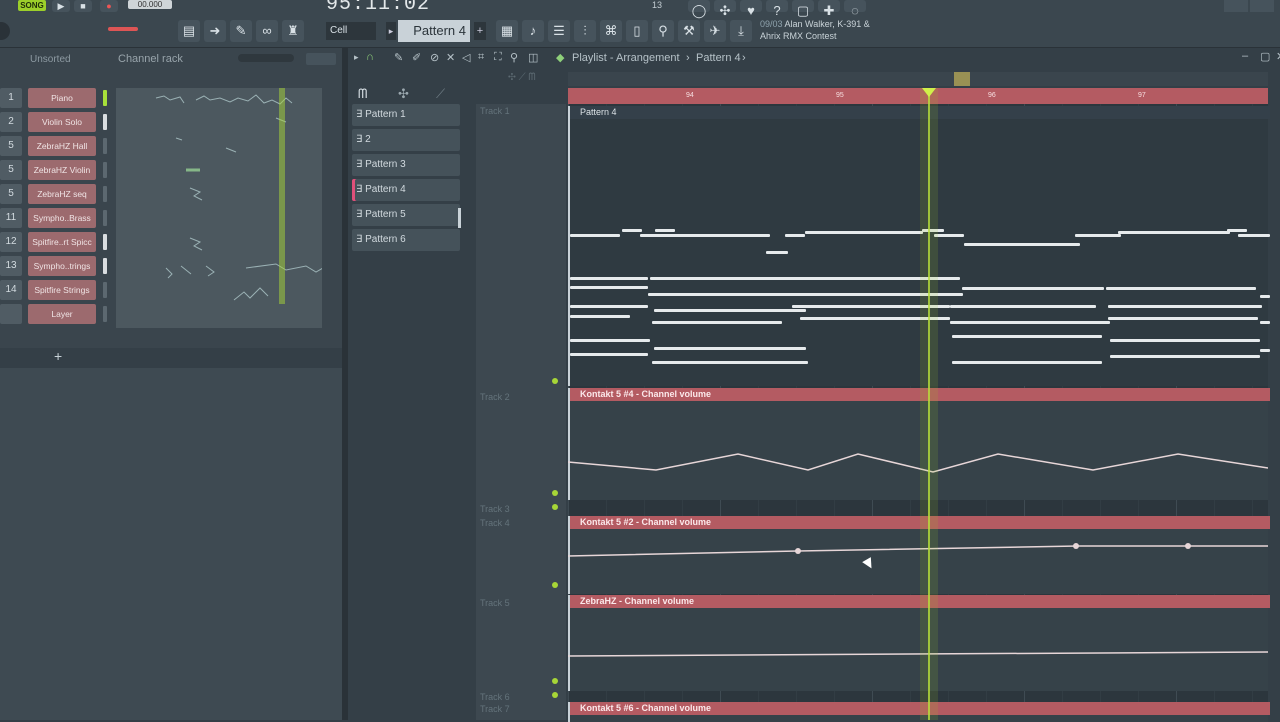 Image resolution: width=1280 pixels, height=722 pixels. What do you see at coordinates (495, 509) in the screenshot?
I see `track-label: Track 3` at bounding box center [495, 509].